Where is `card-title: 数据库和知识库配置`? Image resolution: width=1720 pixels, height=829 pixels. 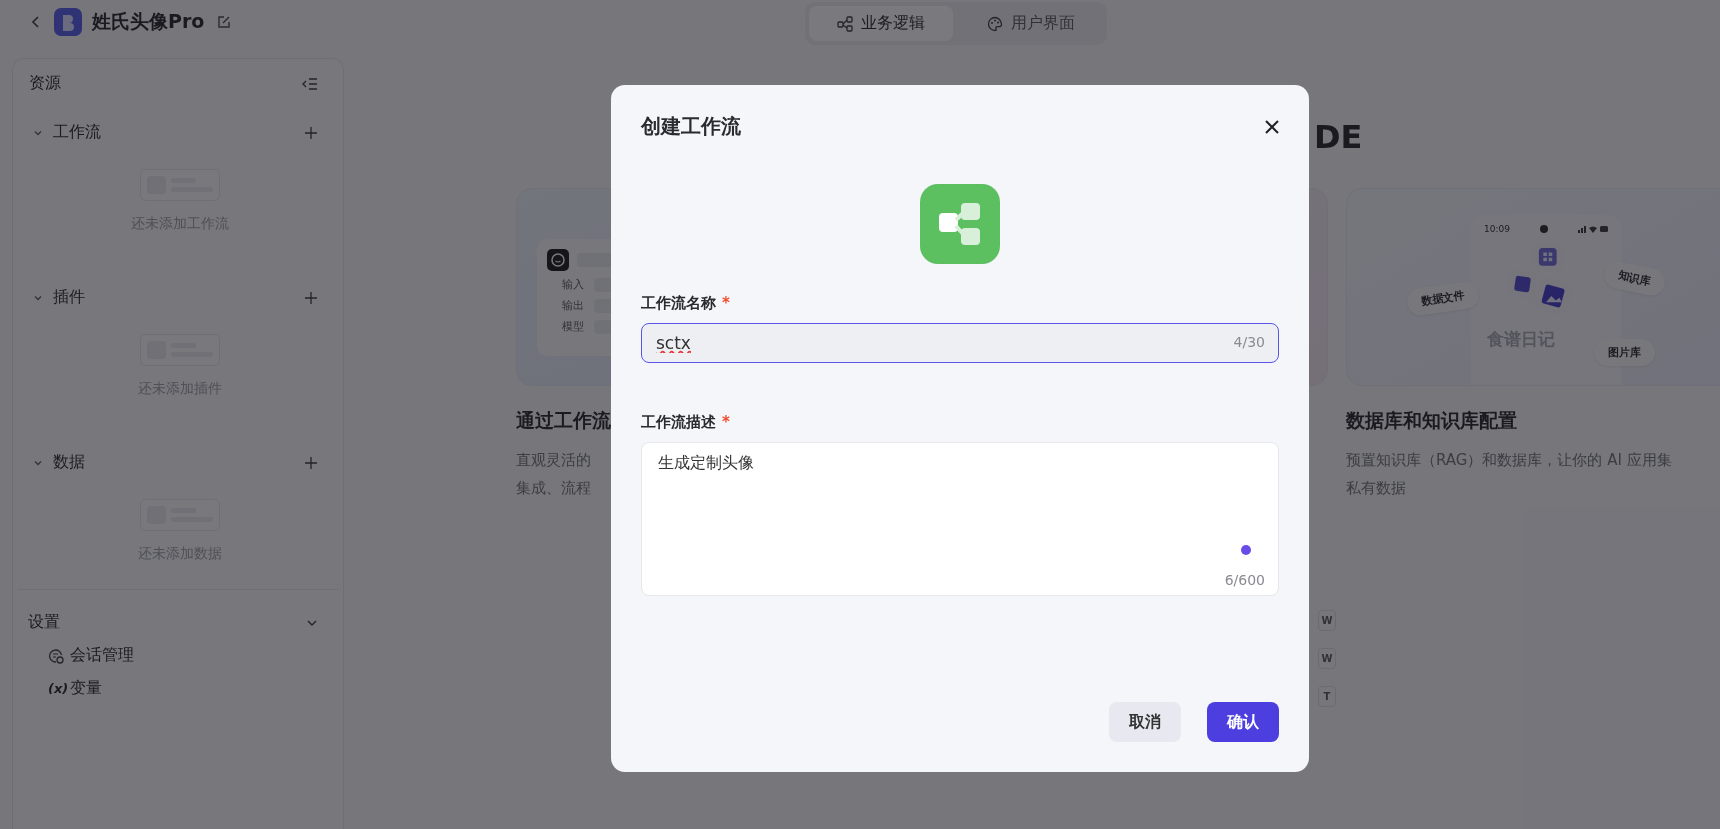
card-title: 数据库和知识库配置 is located at coordinates (1431, 420).